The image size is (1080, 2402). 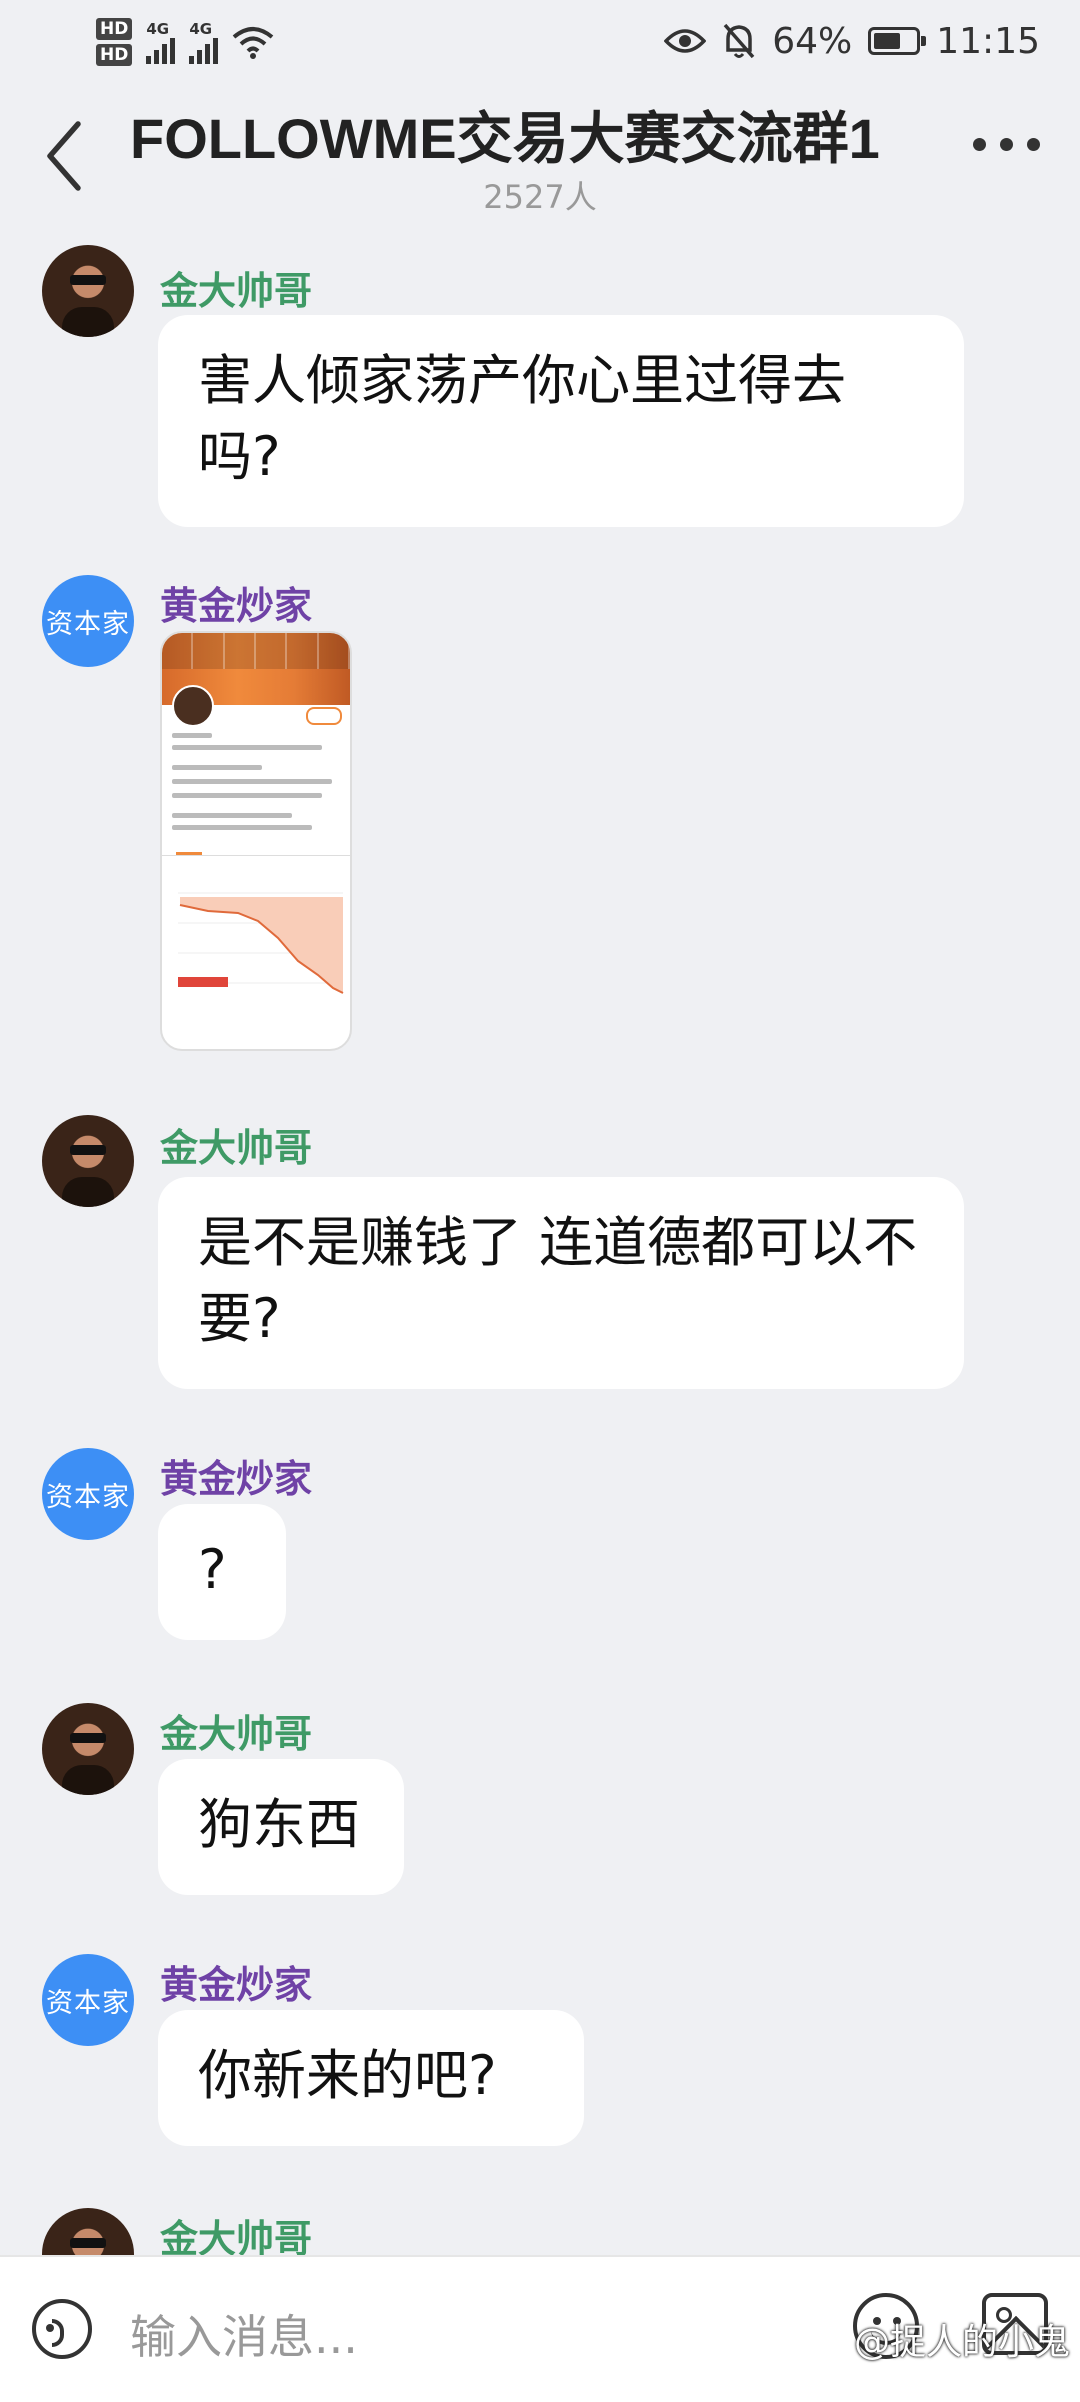 I want to click on chat-header: FOLLOWME交易大赛交流群1 2527人, so click(x=540, y=150).